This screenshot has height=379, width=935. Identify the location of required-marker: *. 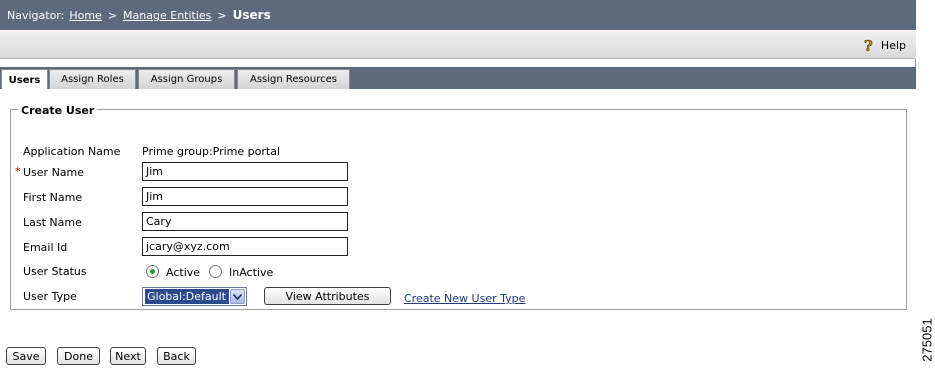
(18, 171).